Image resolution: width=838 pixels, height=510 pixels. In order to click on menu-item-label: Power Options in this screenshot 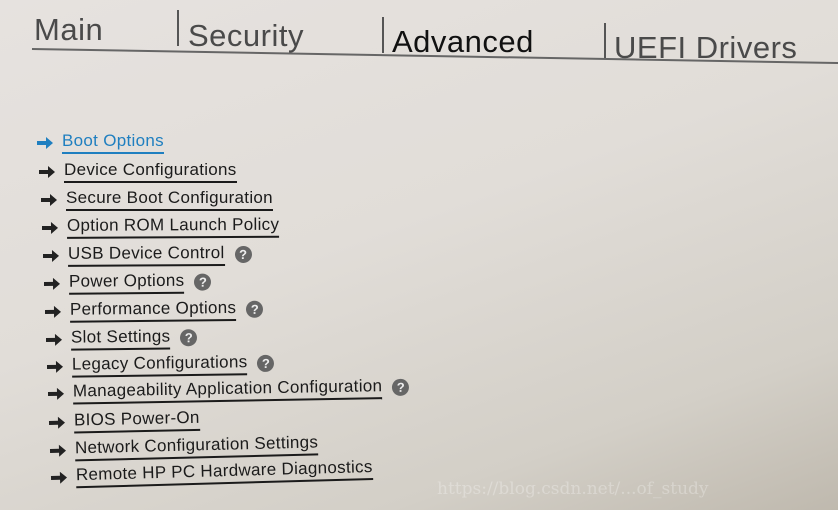, I will do `click(126, 282)`.